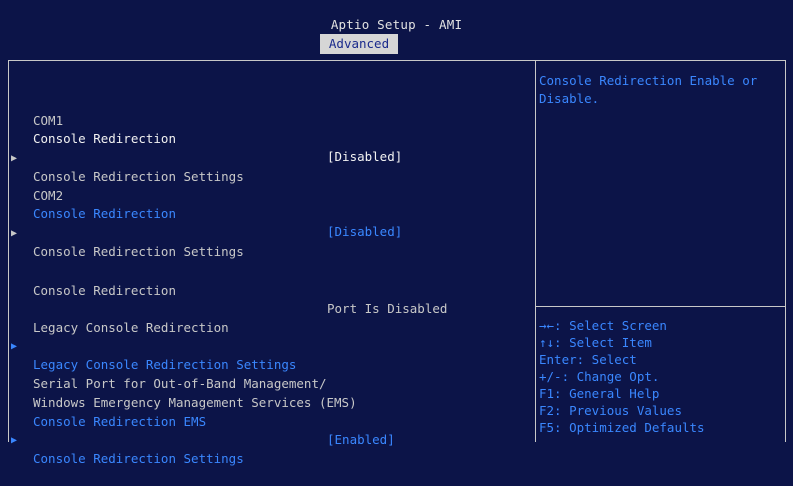  Describe the element at coordinates (595, 342) in the screenshot. I see `key-select-item: ↑↓: Select Item` at that location.